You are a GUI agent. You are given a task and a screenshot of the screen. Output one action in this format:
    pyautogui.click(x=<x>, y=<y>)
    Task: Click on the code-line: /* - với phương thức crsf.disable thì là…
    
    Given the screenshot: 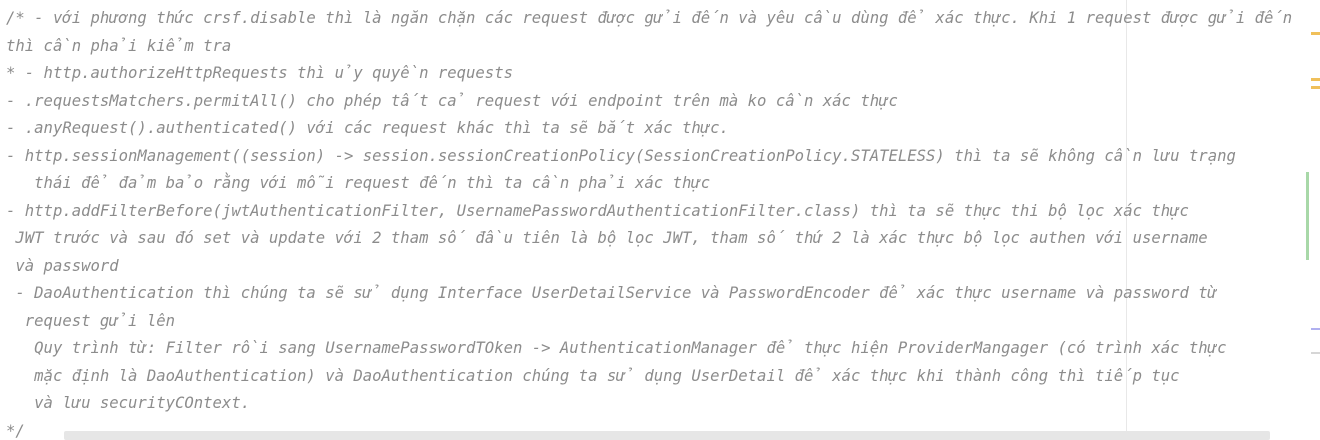 What is the action you would take?
    pyautogui.click(x=649, y=18)
    